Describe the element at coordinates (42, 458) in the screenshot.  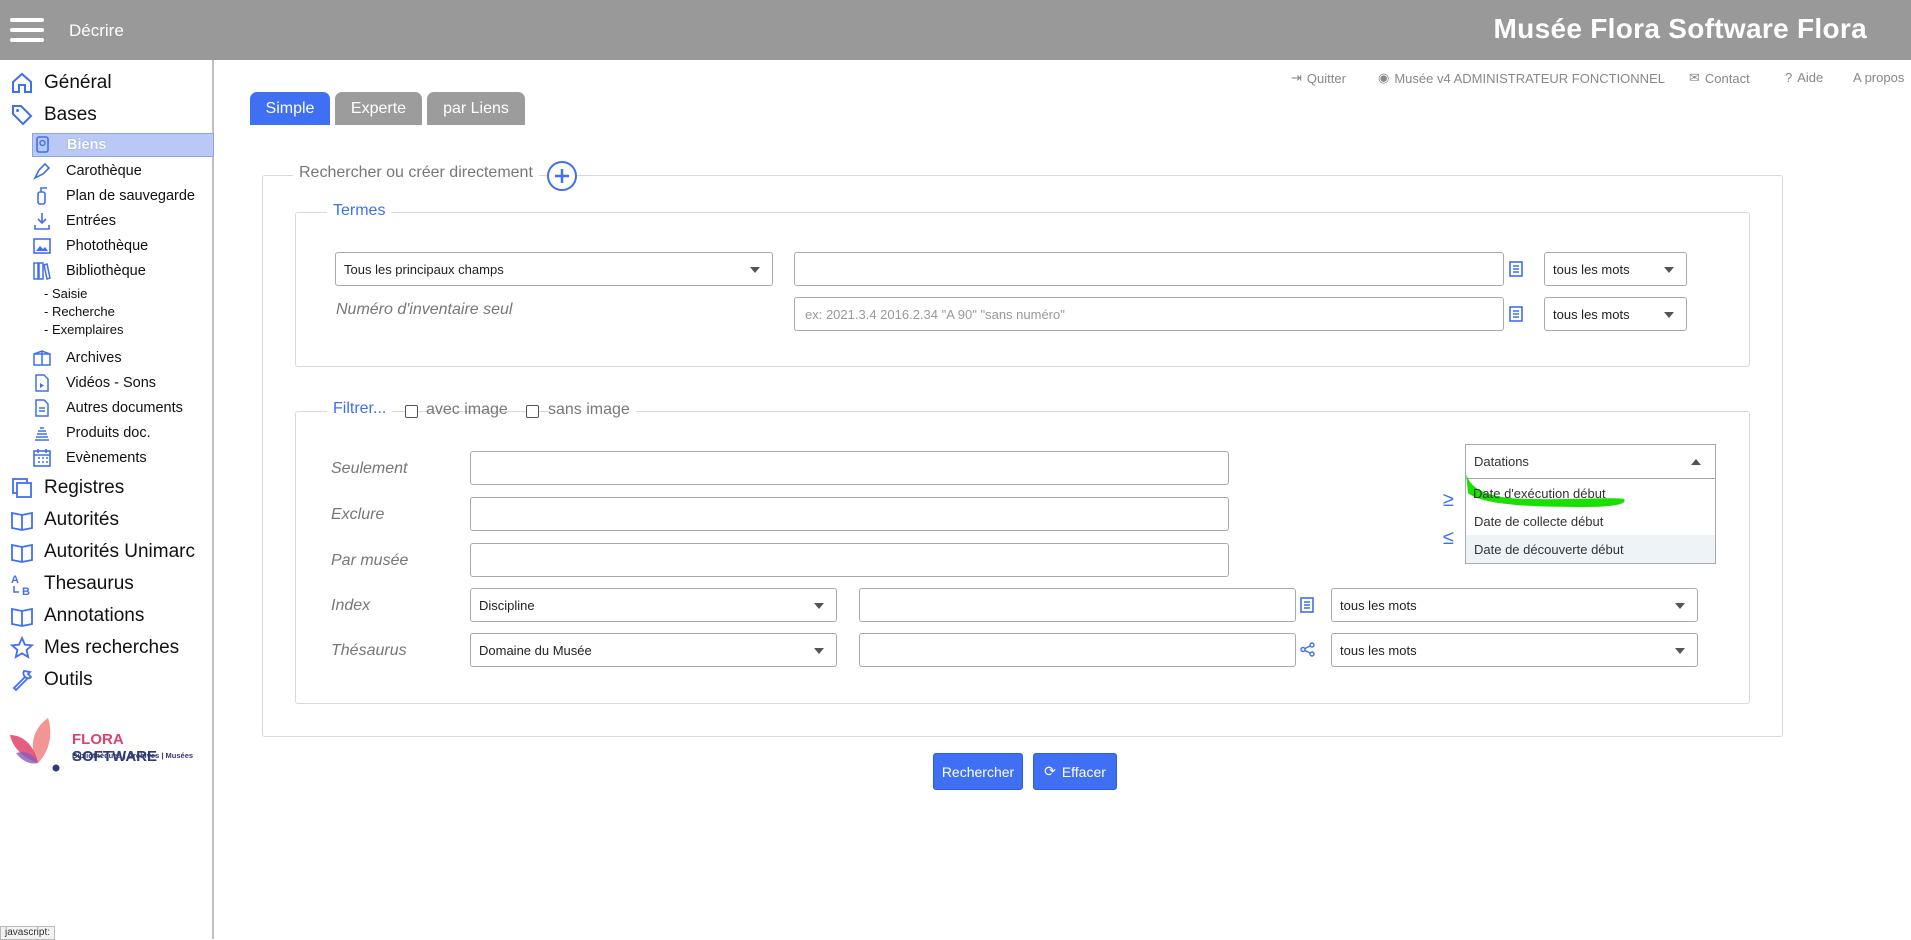
I see `calendar-icon` at that location.